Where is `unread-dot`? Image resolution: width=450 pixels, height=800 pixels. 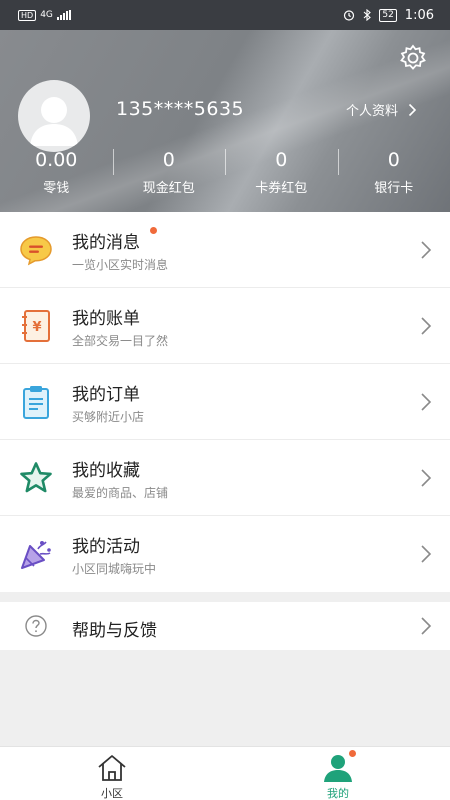 unread-dot is located at coordinates (153, 230).